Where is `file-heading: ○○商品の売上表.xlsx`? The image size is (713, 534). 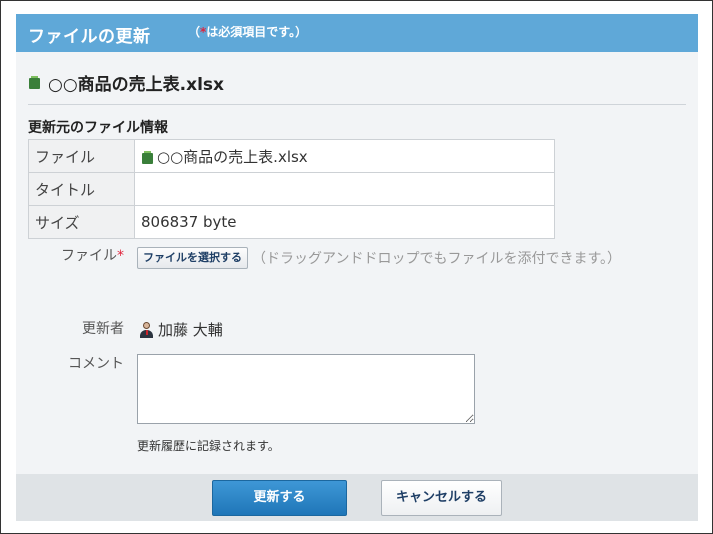
file-heading: ○○商品の売上表.xlsx is located at coordinates (126, 82).